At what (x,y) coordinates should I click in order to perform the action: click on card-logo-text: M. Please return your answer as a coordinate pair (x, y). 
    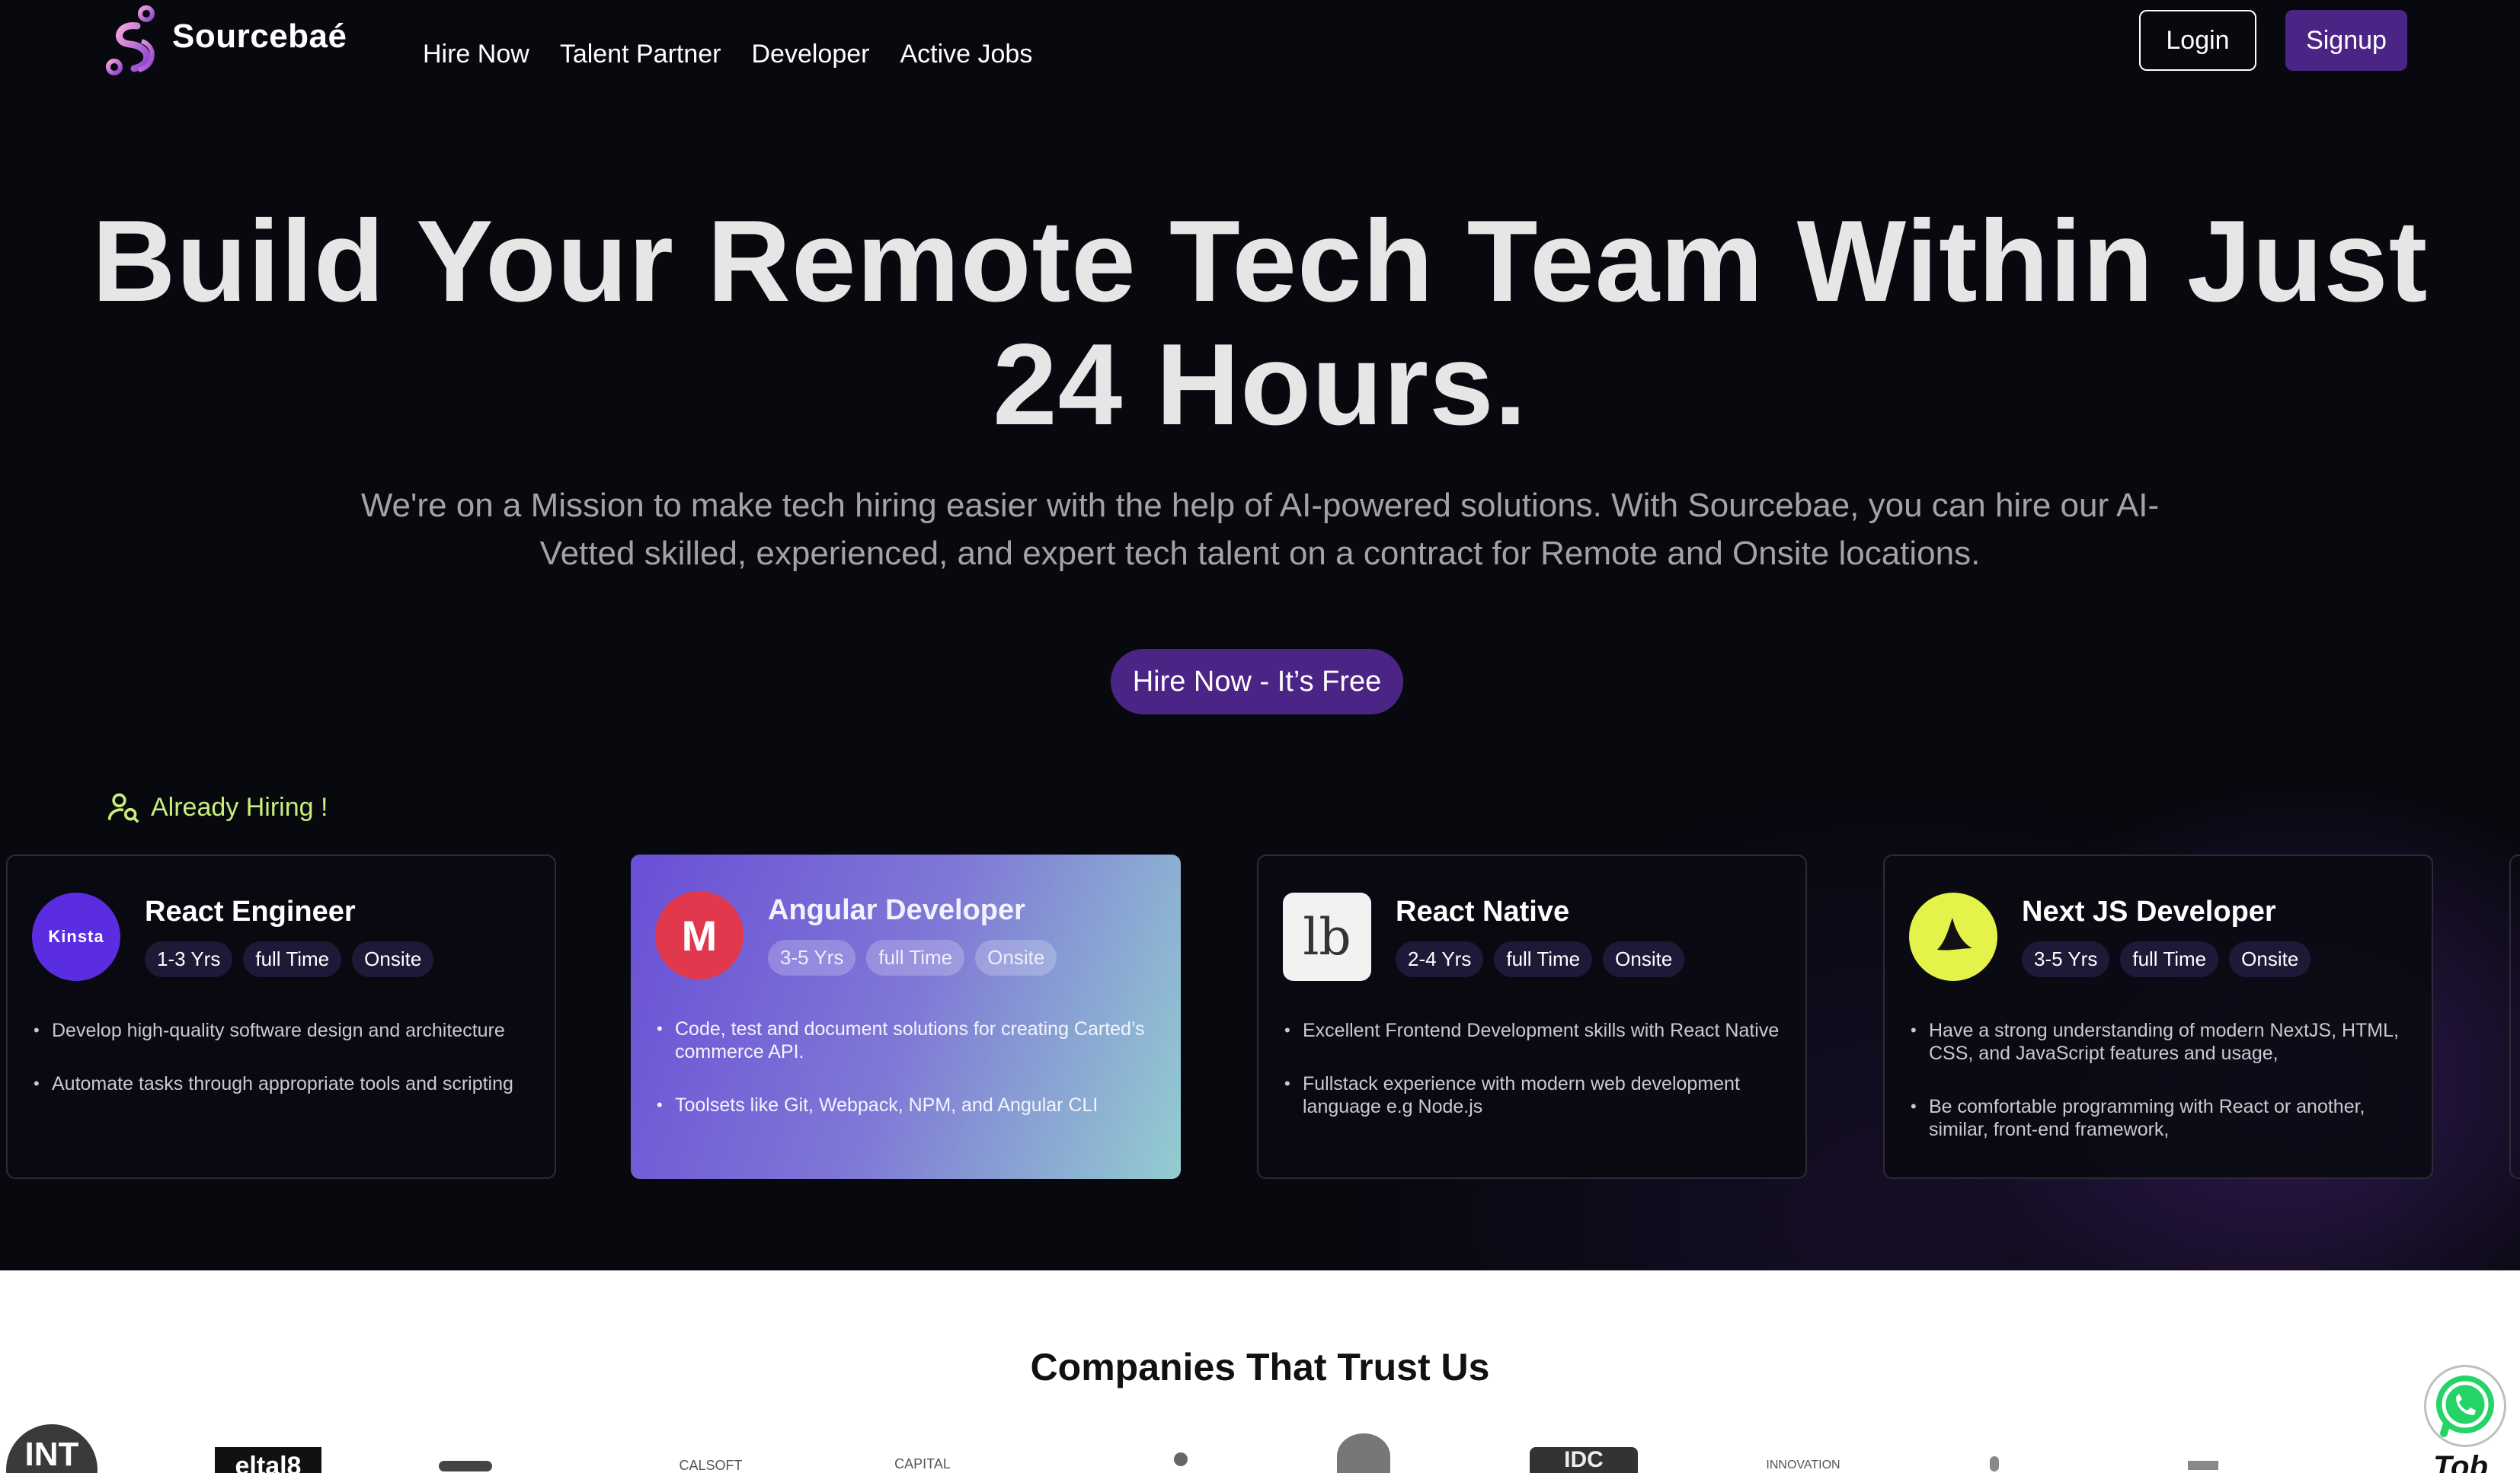
    Looking at the image, I should click on (699, 935).